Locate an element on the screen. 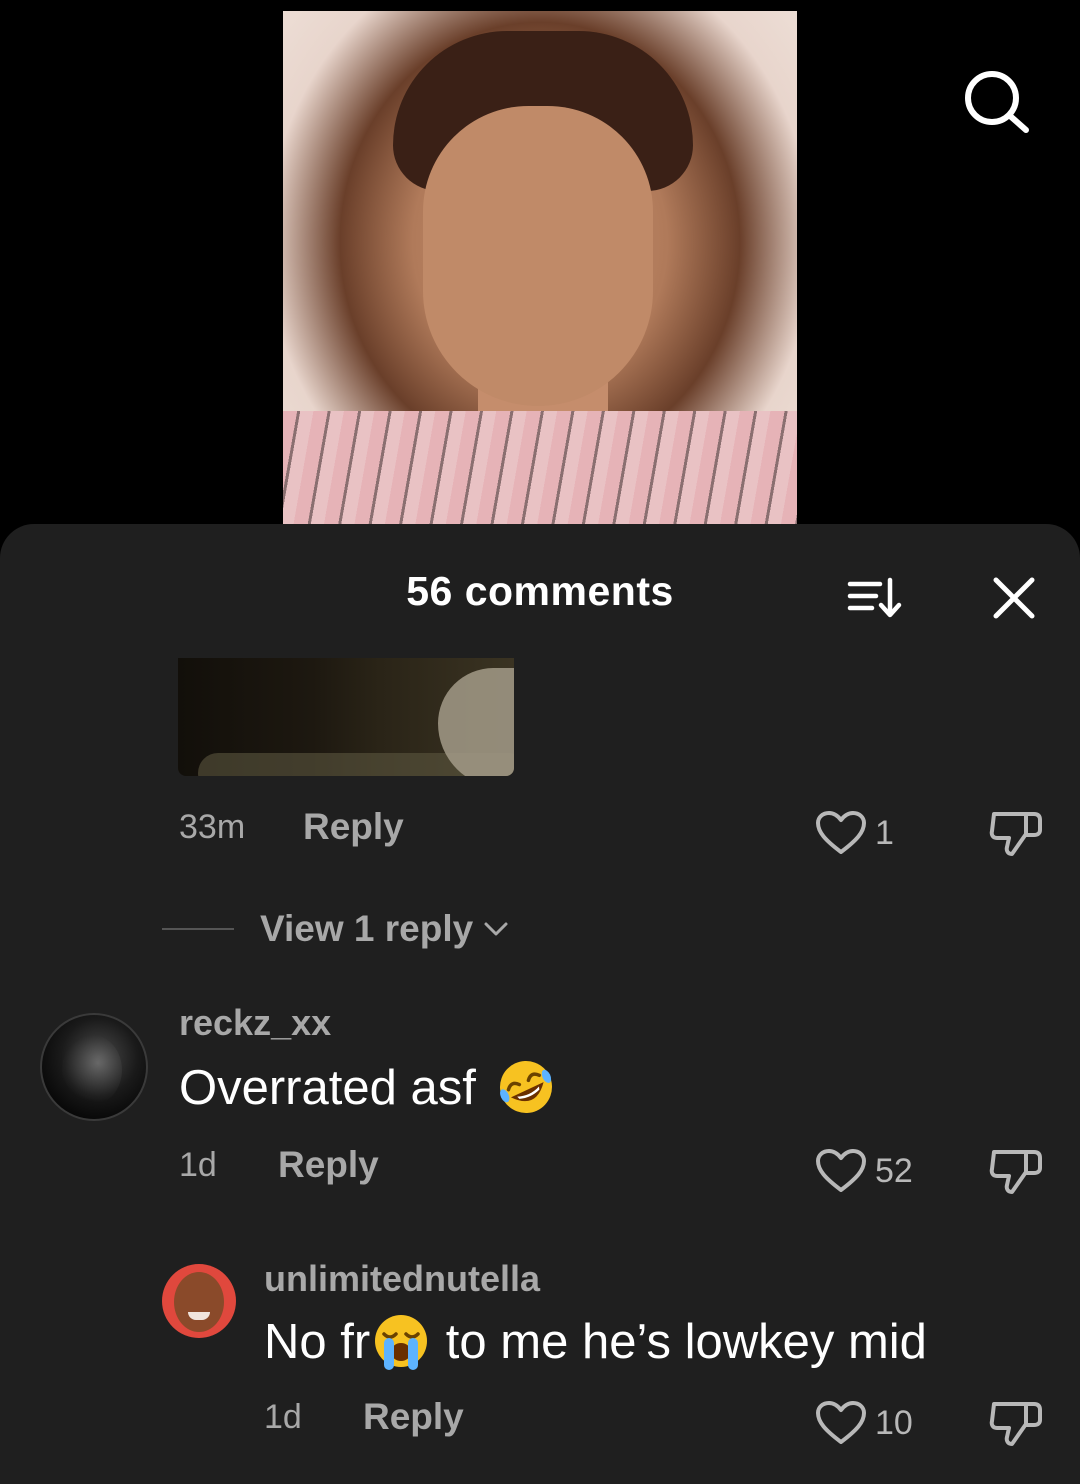  view-replies-label: View 1 reply is located at coordinates (367, 928).